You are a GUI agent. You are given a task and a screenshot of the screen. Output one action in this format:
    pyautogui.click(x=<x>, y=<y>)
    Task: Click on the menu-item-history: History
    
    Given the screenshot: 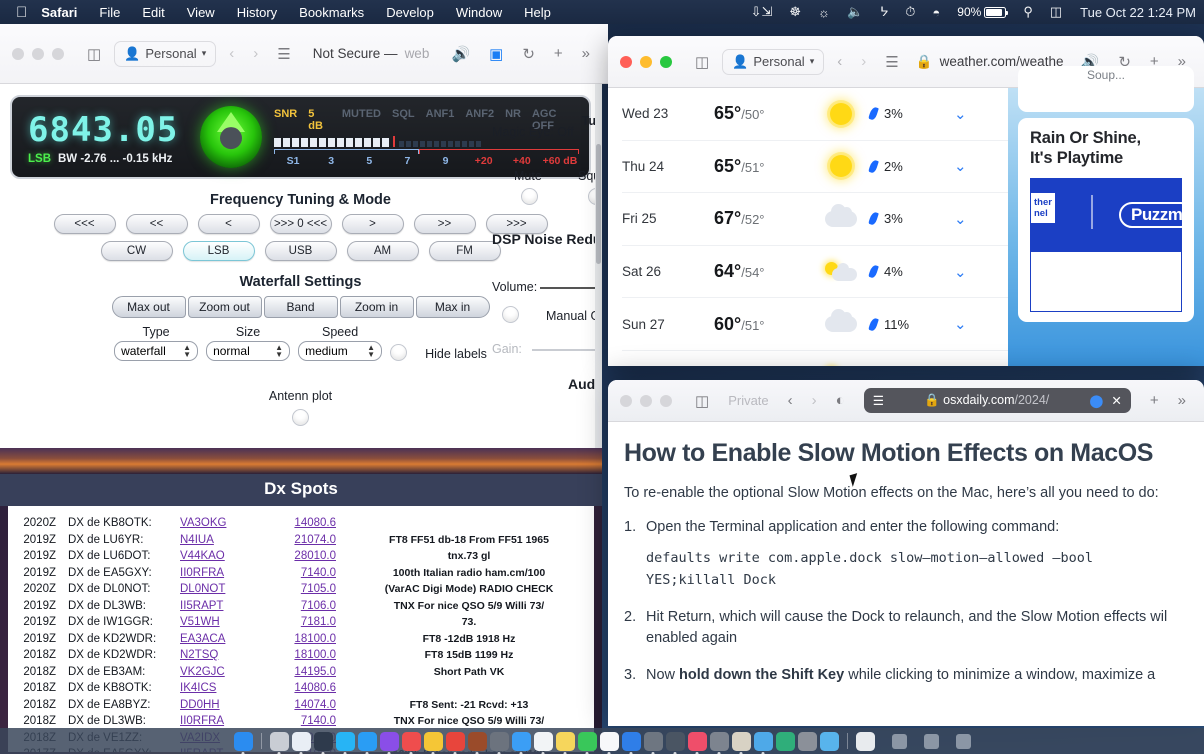 What is the action you would take?
    pyautogui.click(x=257, y=12)
    